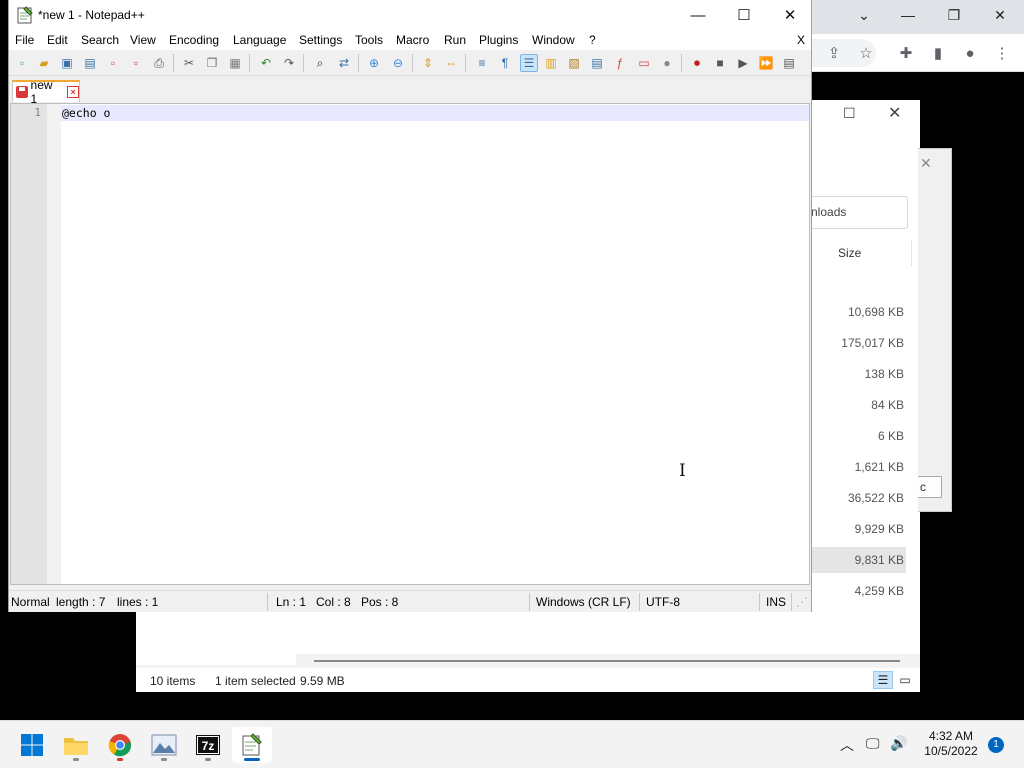 This screenshot has width=1024, height=768. Describe the element at coordinates (858, 405) in the screenshot. I see `file-size-cell: 84 KB` at that location.